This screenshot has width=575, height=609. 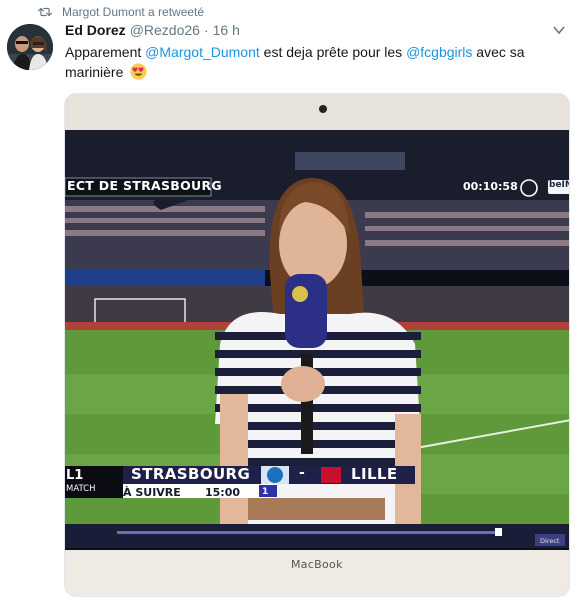 I want to click on competition-sub-label: MATCH, so click(x=81, y=489).